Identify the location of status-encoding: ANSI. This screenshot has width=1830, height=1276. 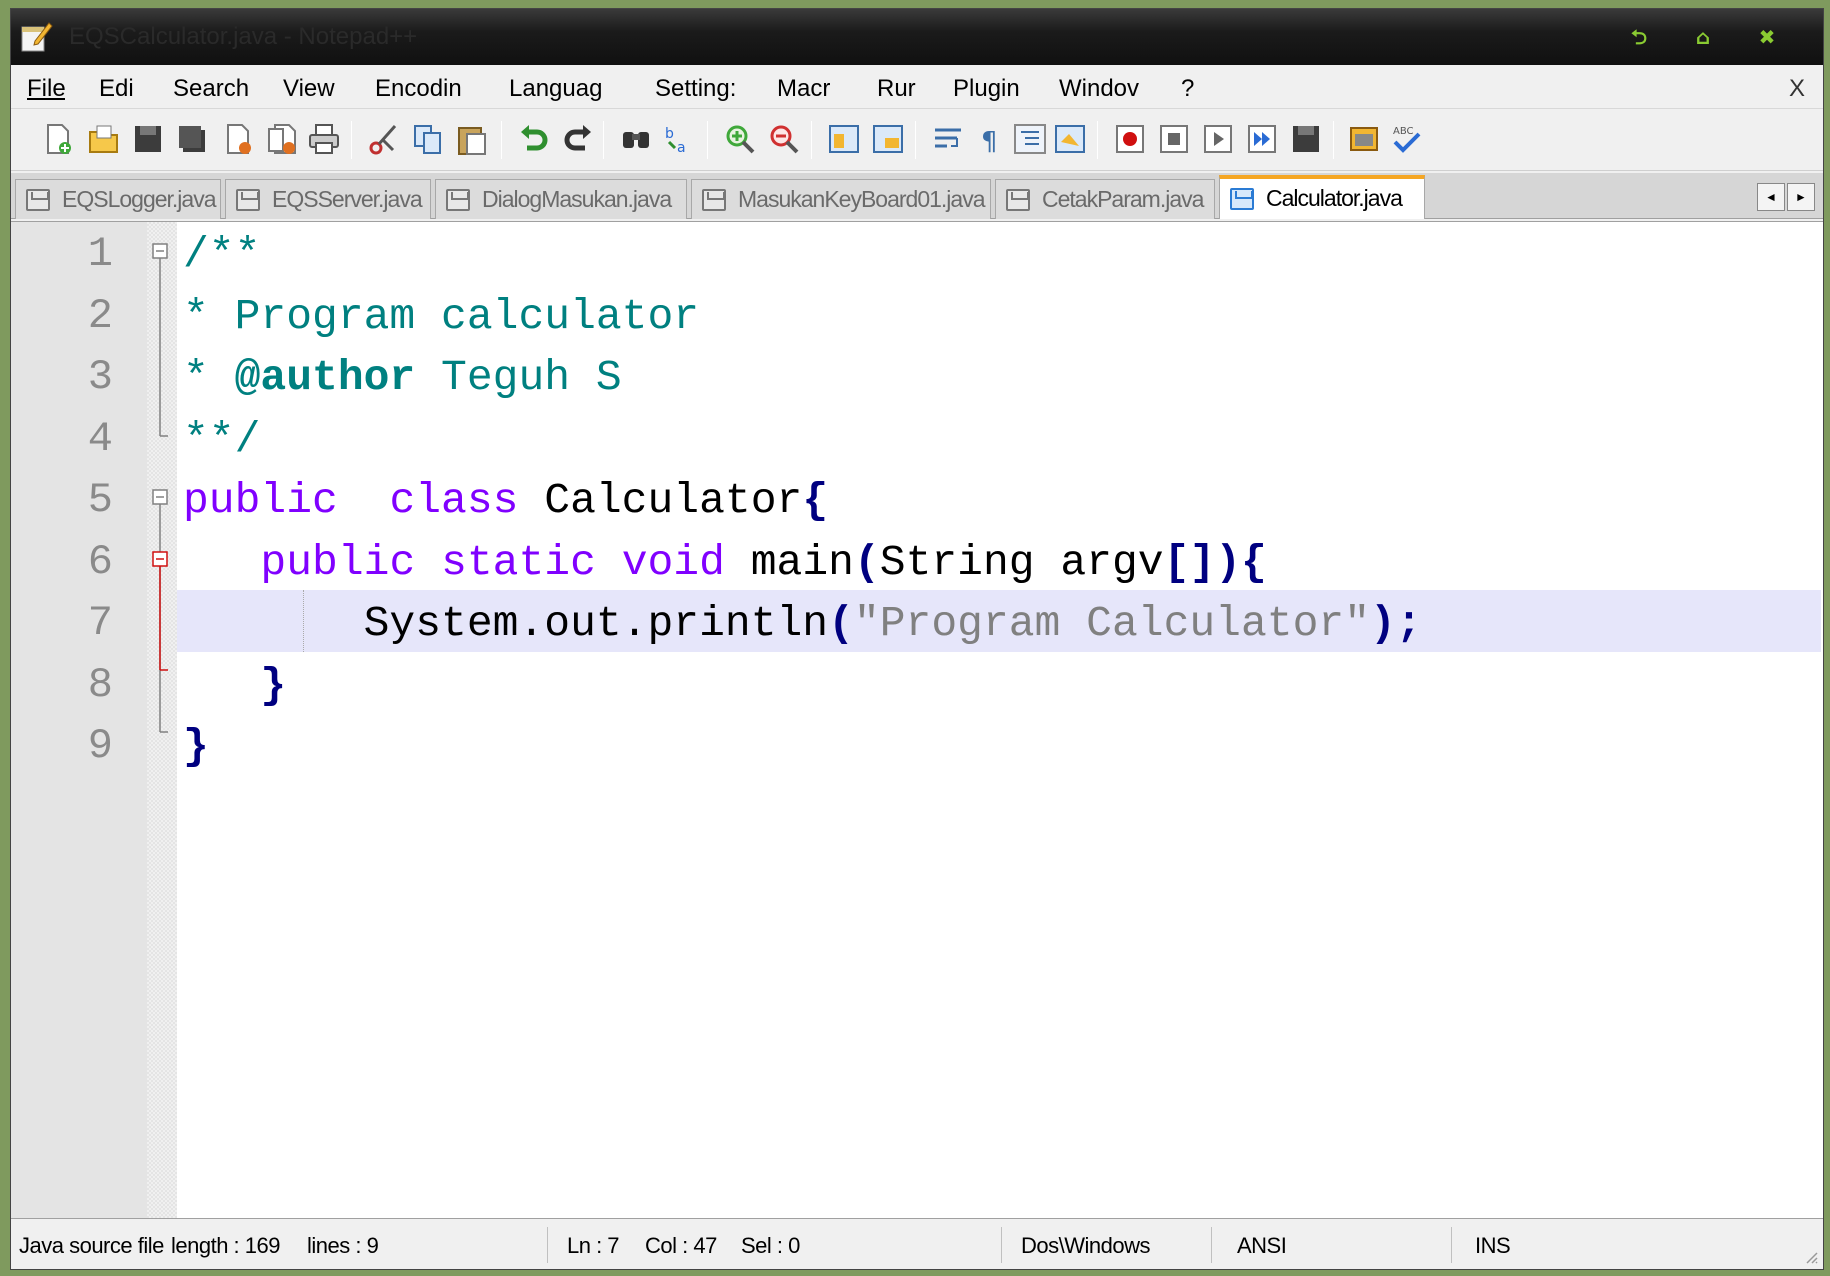
(1262, 1246).